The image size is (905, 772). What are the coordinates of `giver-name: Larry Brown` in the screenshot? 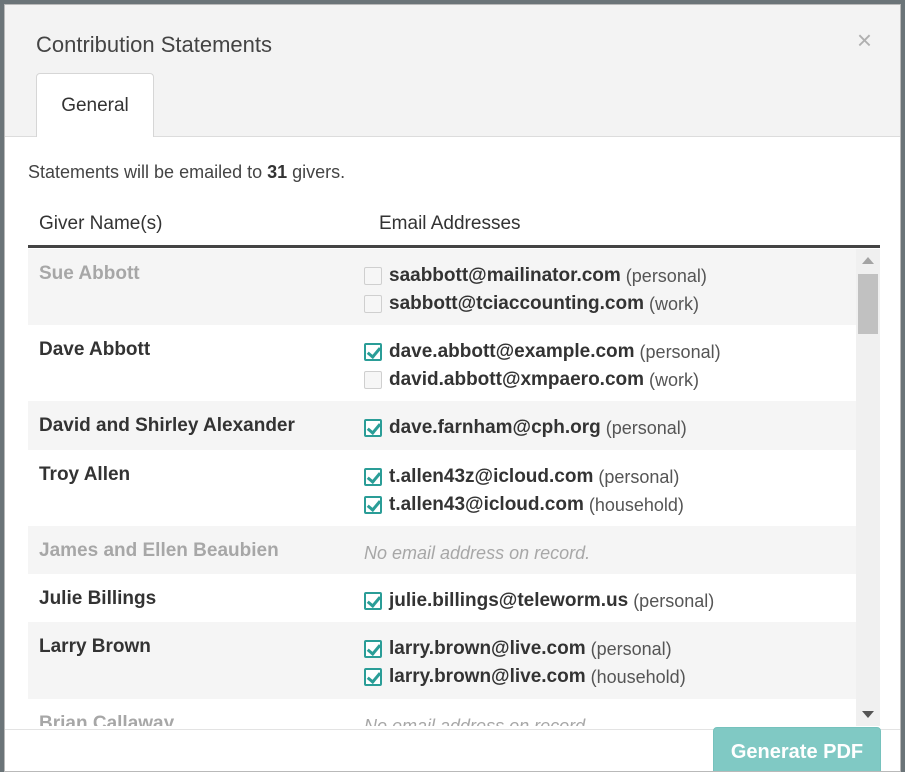 It's located at (95, 646).